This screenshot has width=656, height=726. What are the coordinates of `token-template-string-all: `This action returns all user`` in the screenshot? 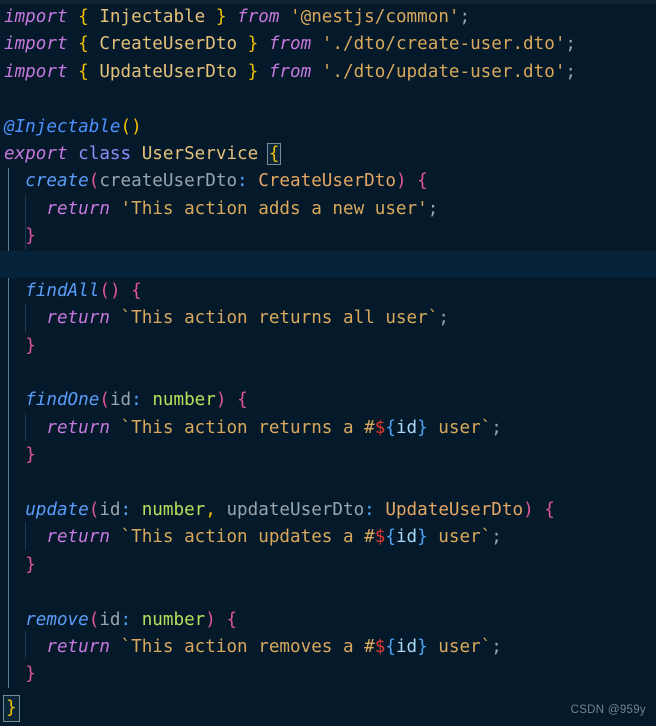 It's located at (279, 318).